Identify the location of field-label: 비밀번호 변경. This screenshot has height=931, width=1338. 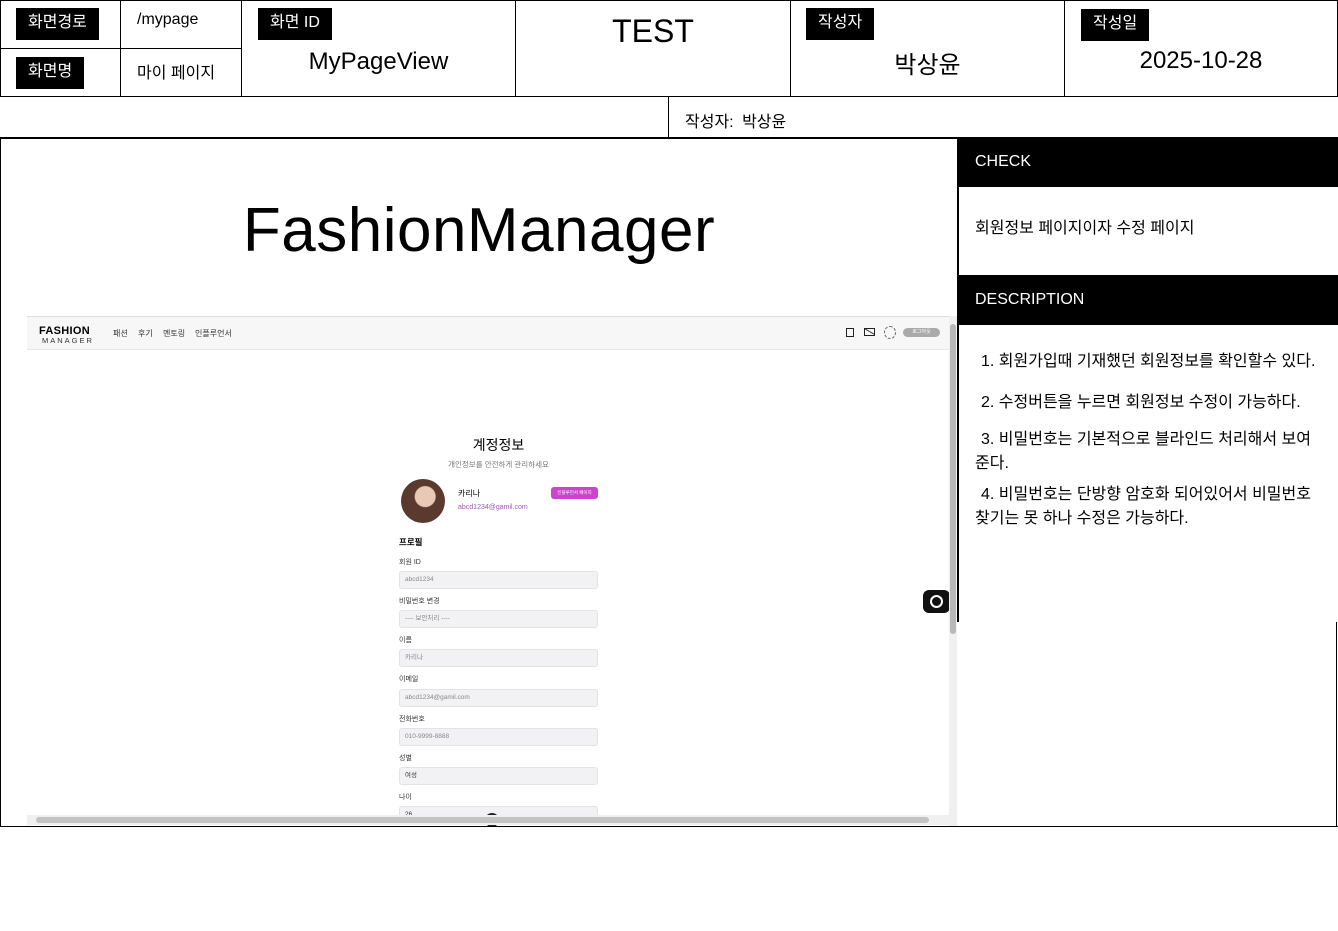
(419, 601).